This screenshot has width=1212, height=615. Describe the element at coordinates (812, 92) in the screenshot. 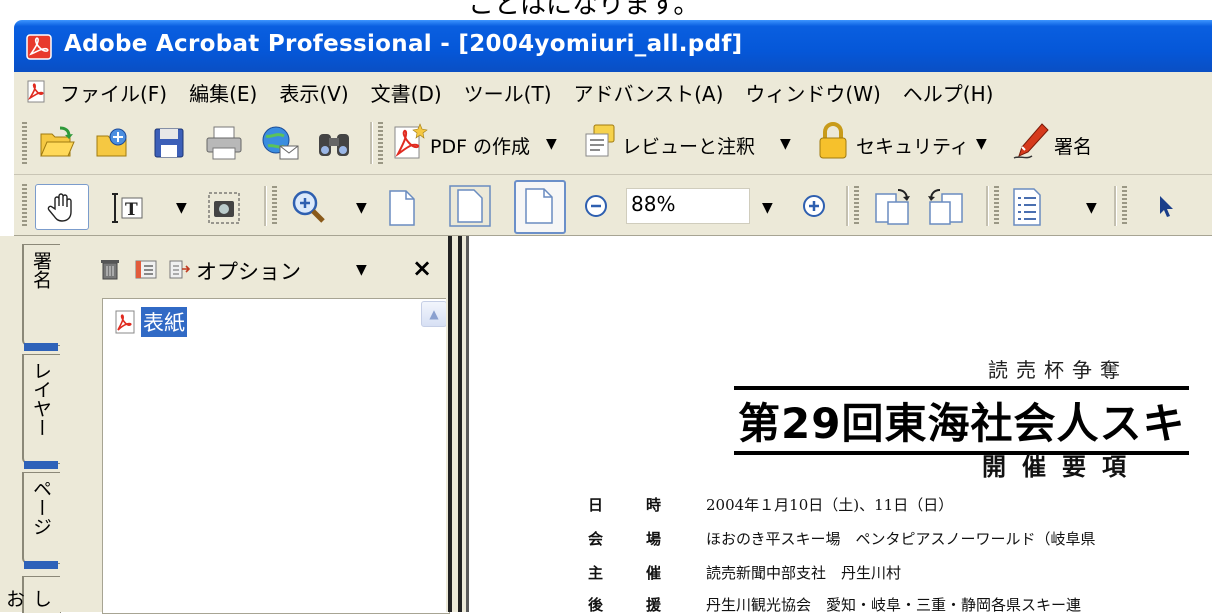

I see `menu-window: ウィンドウ(W)` at that location.